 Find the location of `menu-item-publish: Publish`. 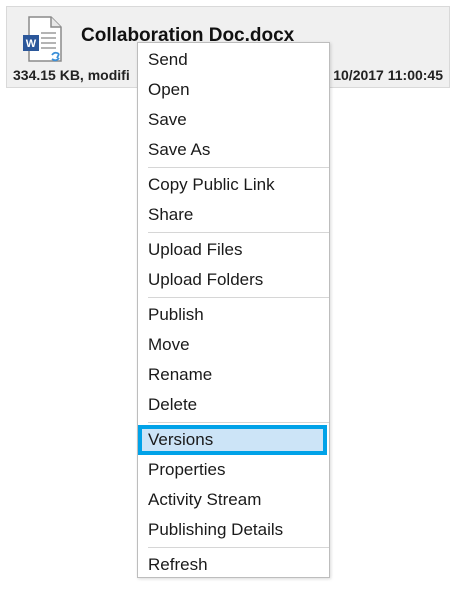

menu-item-publish: Publish is located at coordinates (233, 315).